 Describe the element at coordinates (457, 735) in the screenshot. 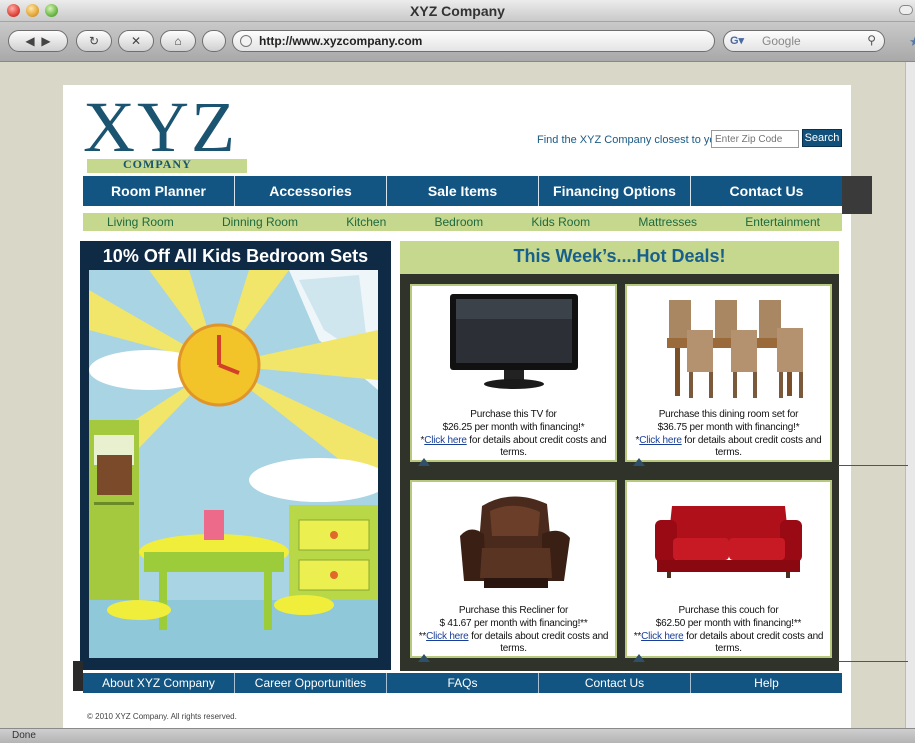

I see `status-bar: Done` at that location.